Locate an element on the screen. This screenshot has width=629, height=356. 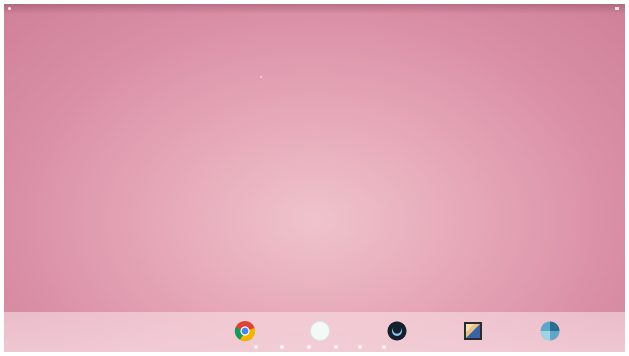
settings-icon is located at coordinates (360, 347).